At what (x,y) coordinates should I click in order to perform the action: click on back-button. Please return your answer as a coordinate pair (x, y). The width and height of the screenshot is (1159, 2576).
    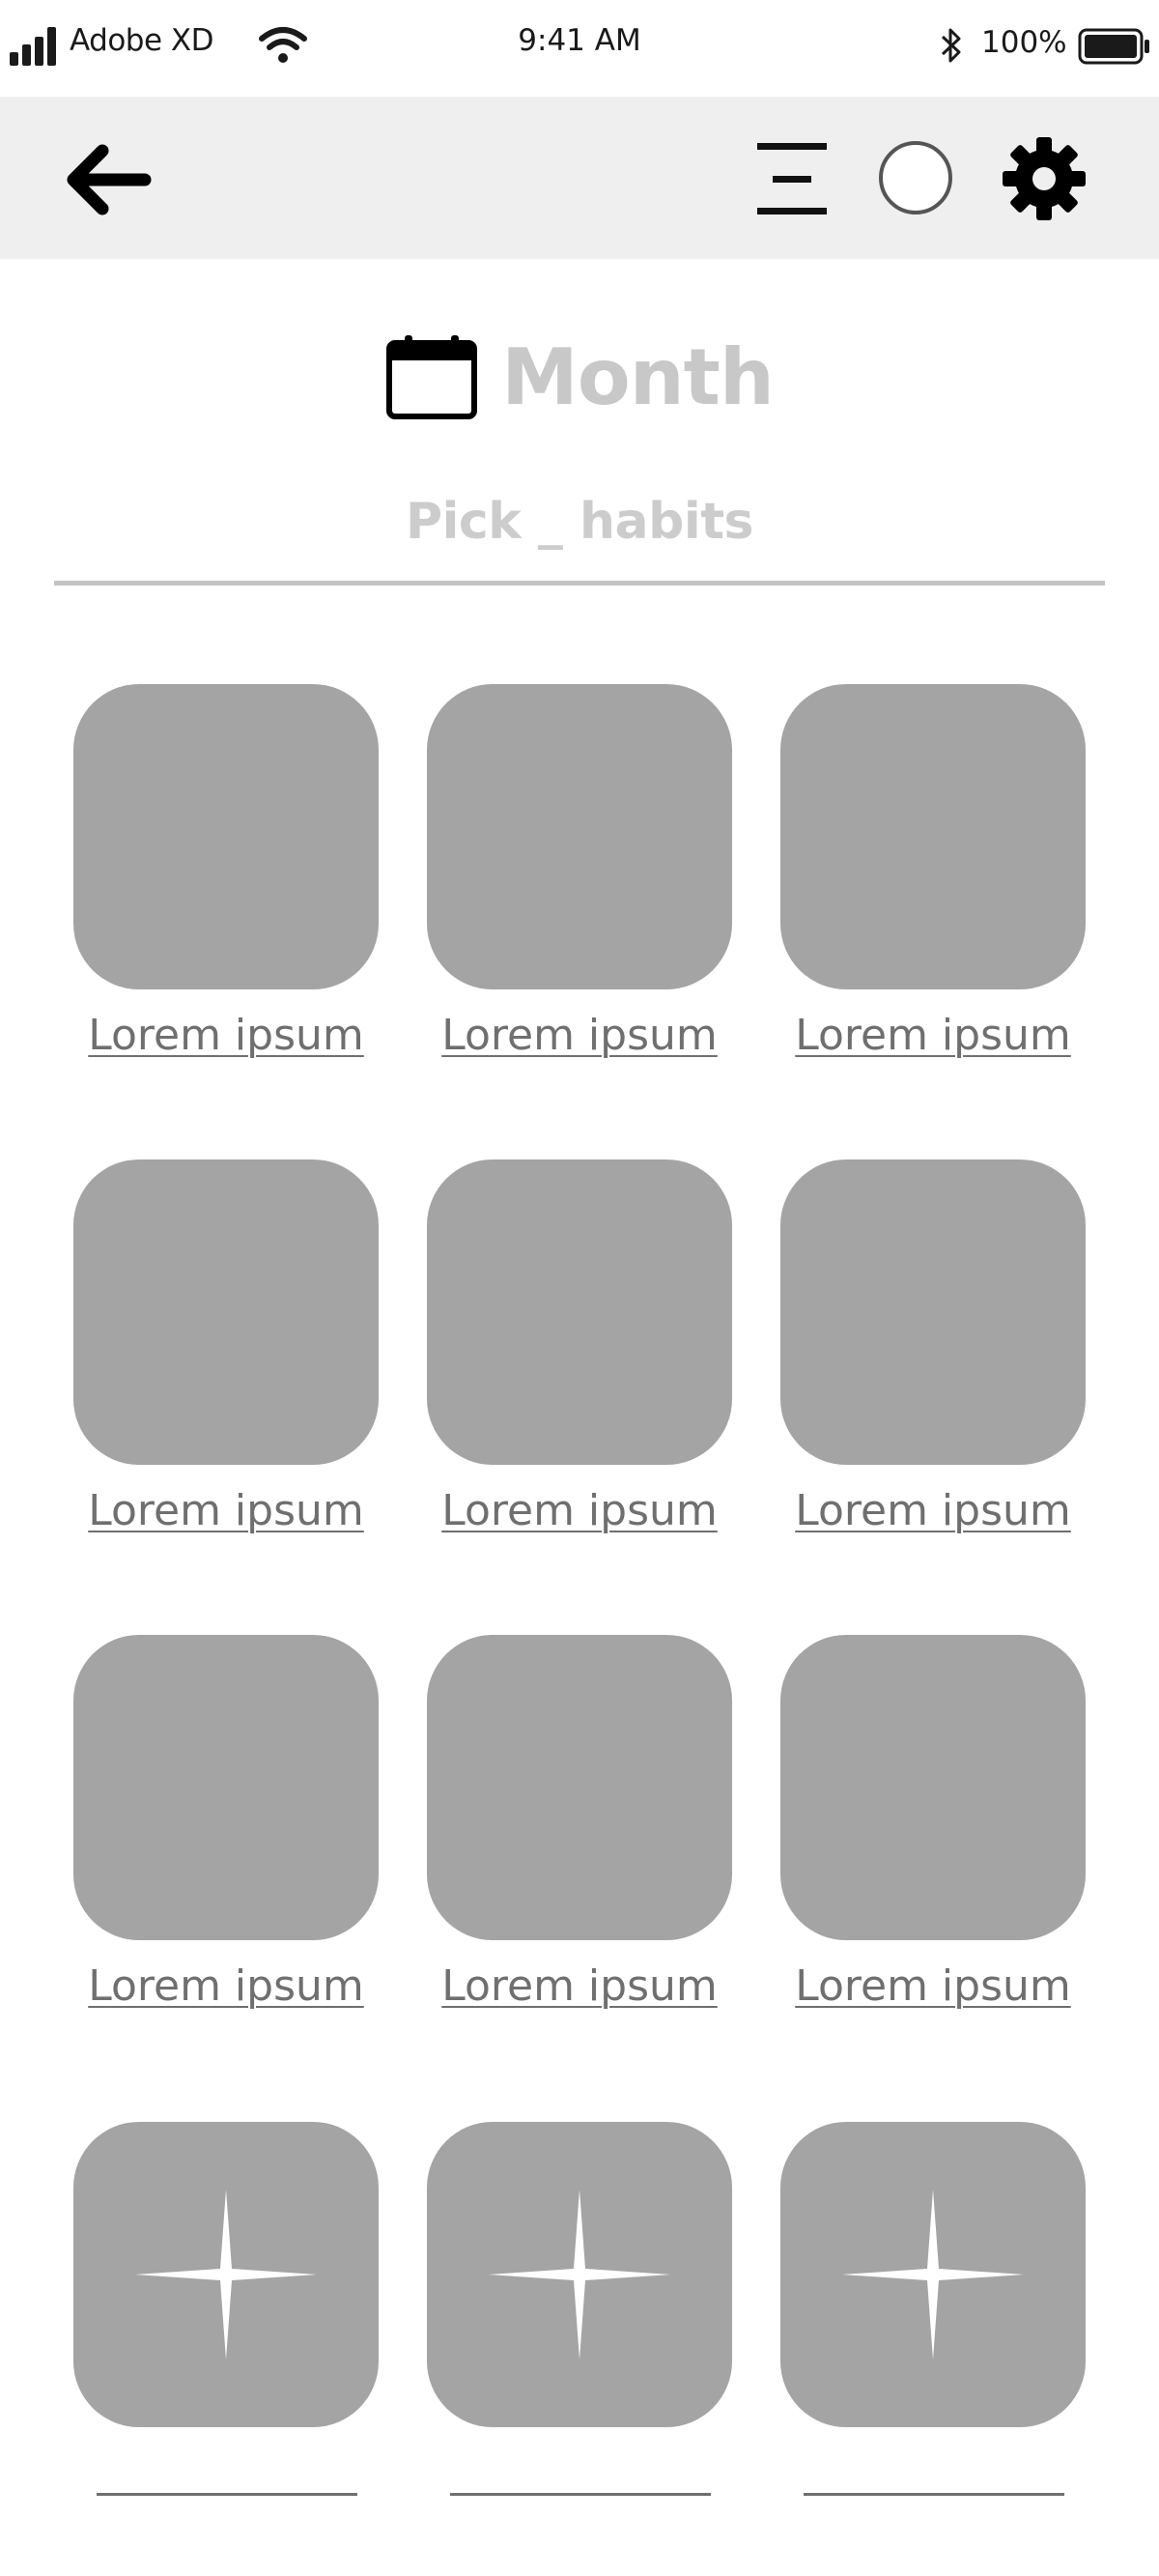
    Looking at the image, I should click on (108, 180).